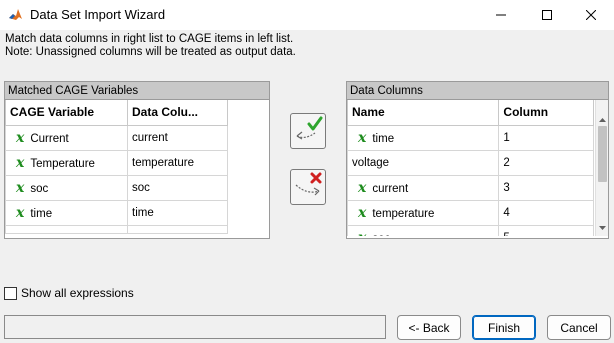 Image resolution: width=614 pixels, height=343 pixels. I want to click on column-index: 1, so click(546, 137).